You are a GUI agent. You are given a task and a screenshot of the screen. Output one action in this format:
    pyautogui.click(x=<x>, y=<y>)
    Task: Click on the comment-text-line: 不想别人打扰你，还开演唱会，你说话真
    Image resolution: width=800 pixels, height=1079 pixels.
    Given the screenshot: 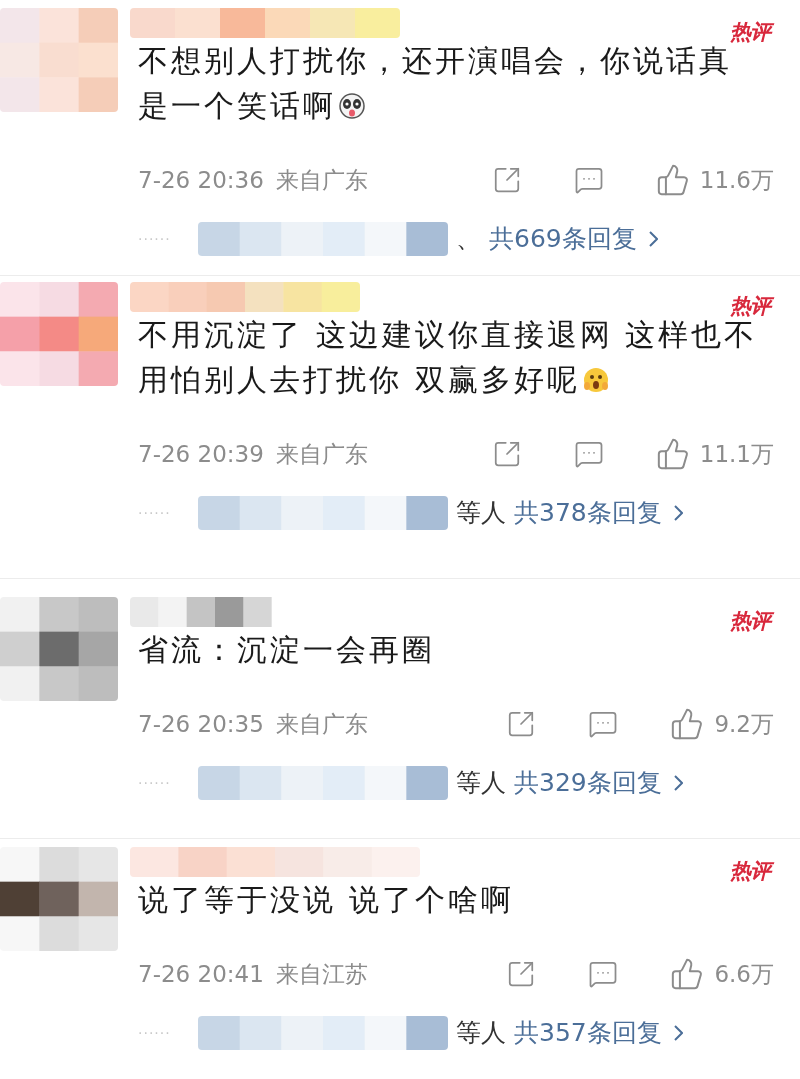 What is the action you would take?
    pyautogui.click(x=435, y=61)
    